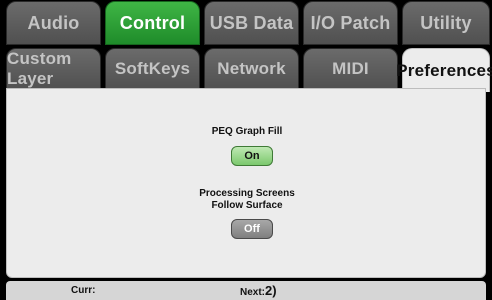 This screenshot has height=300, width=492. What do you see at coordinates (444, 70) in the screenshot?
I see `tab-preferences: Preferences` at bounding box center [444, 70].